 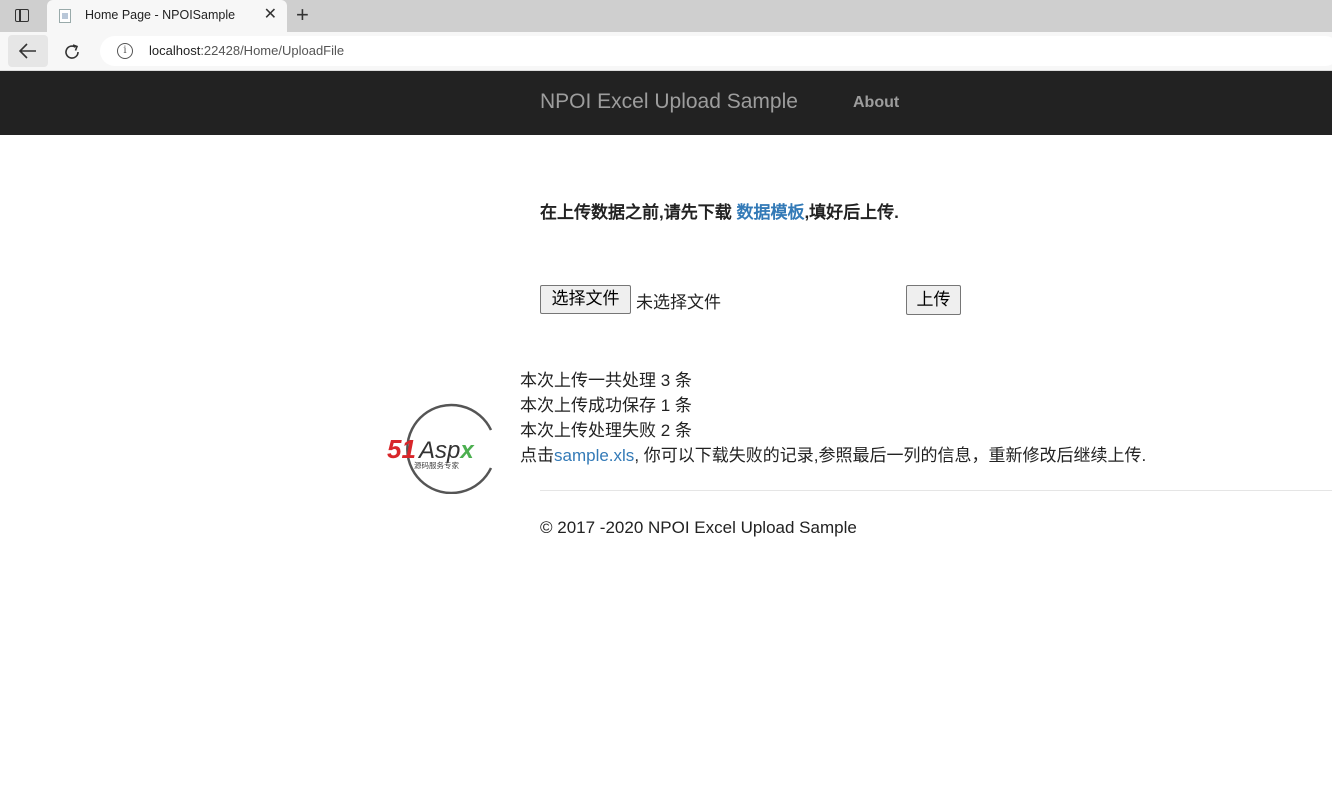 What do you see at coordinates (594, 455) in the screenshot?
I see `failed-records-download-link: sample.xls` at bounding box center [594, 455].